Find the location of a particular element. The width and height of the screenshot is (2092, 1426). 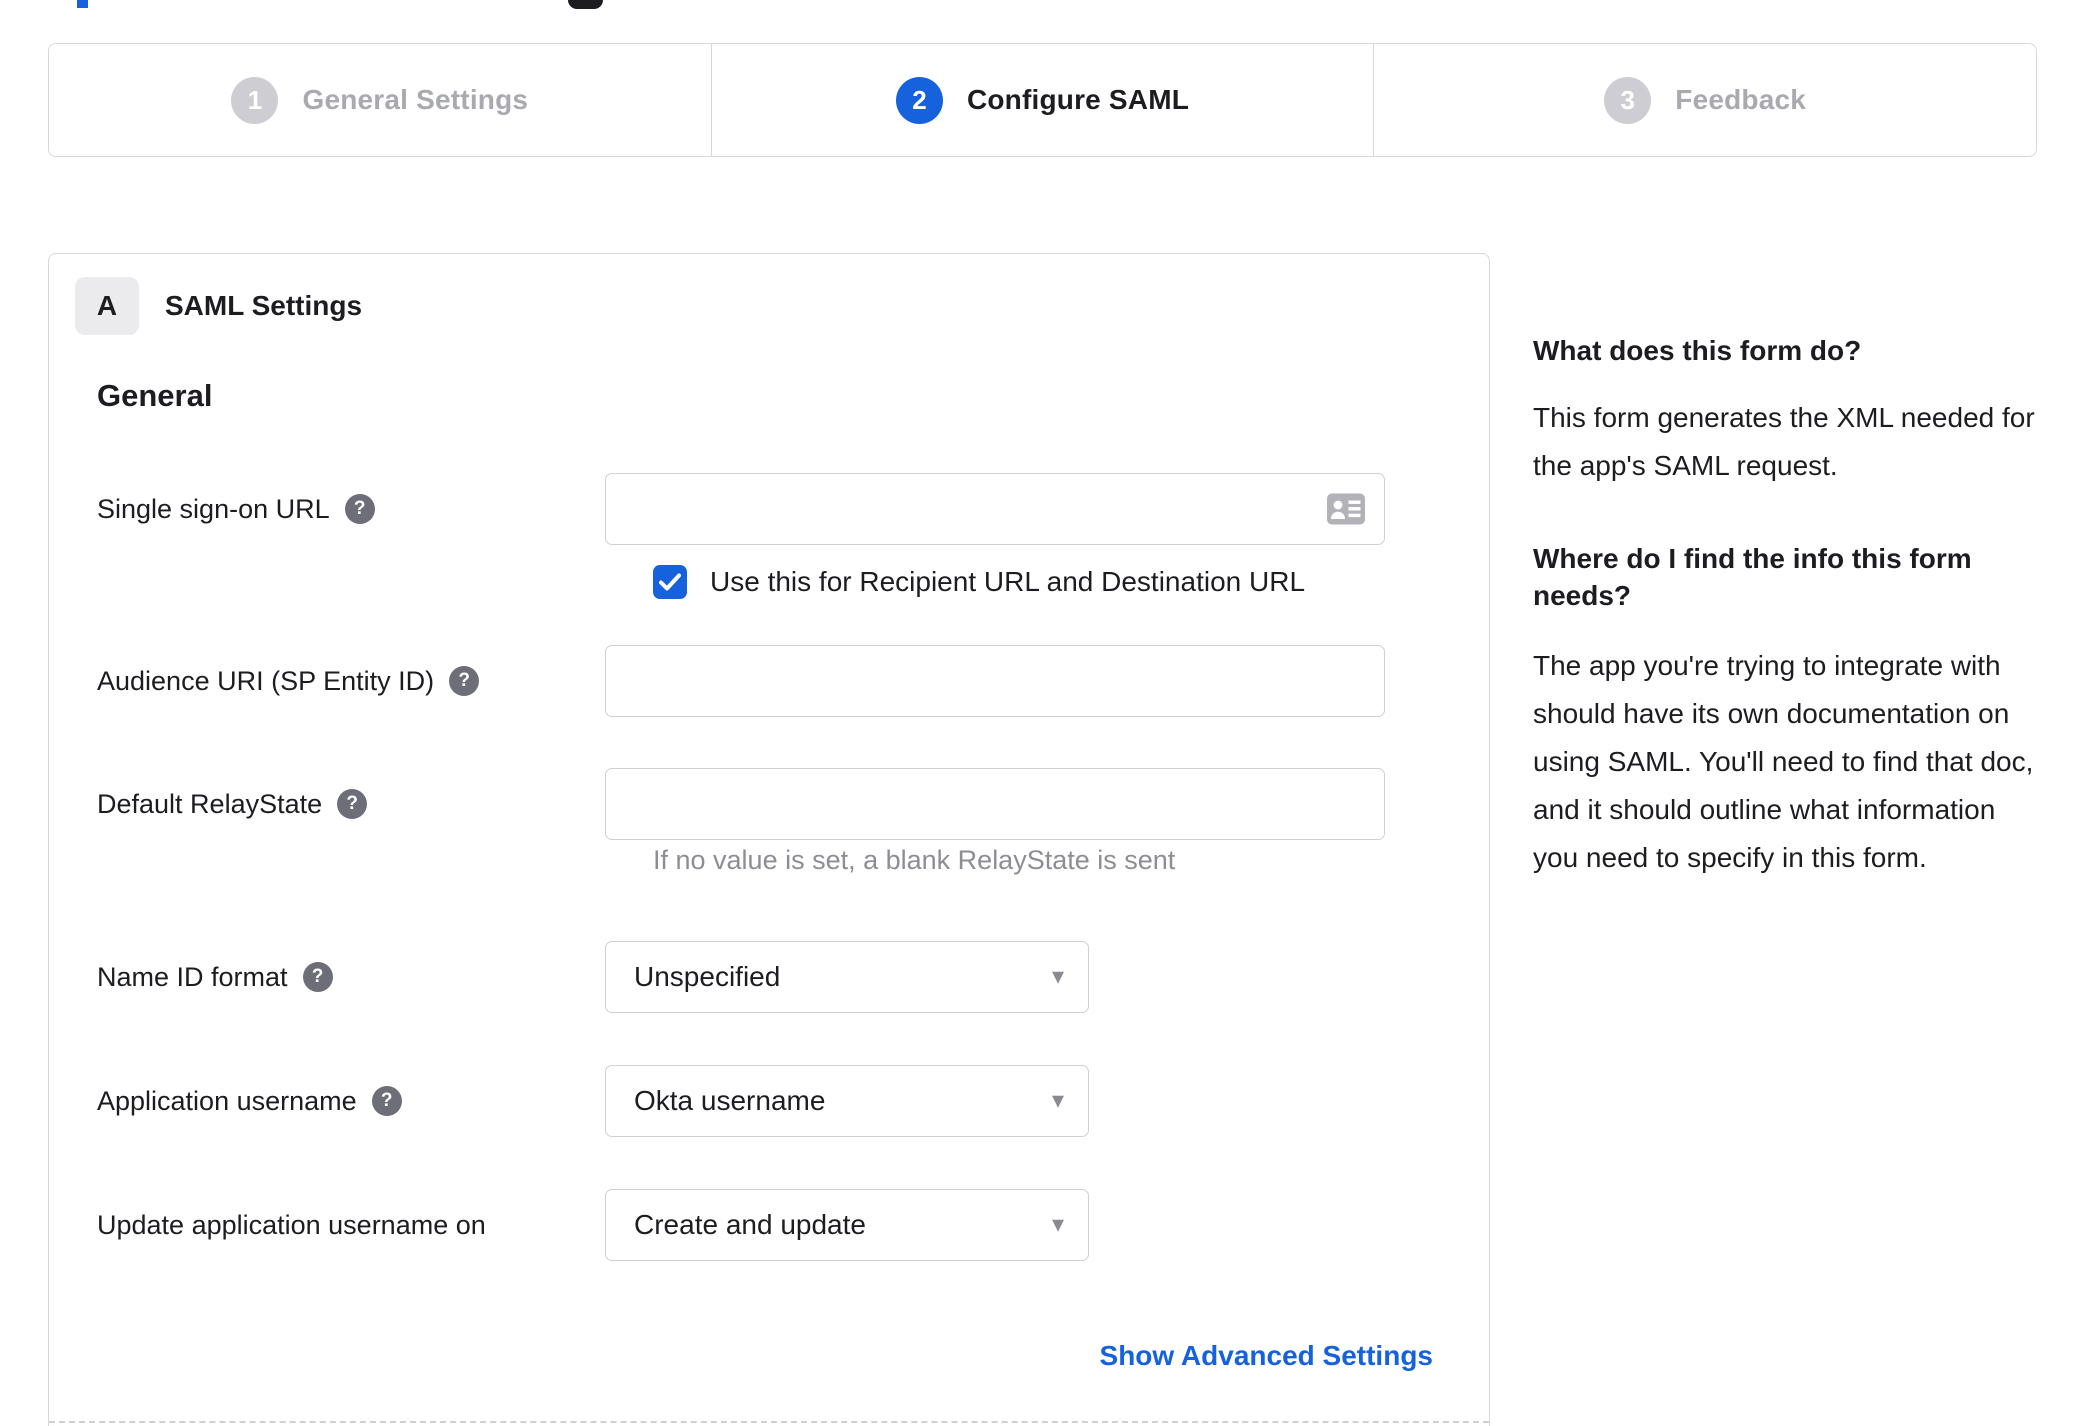

sidebar-heading-what: What does this form do? is located at coordinates (1697, 350).